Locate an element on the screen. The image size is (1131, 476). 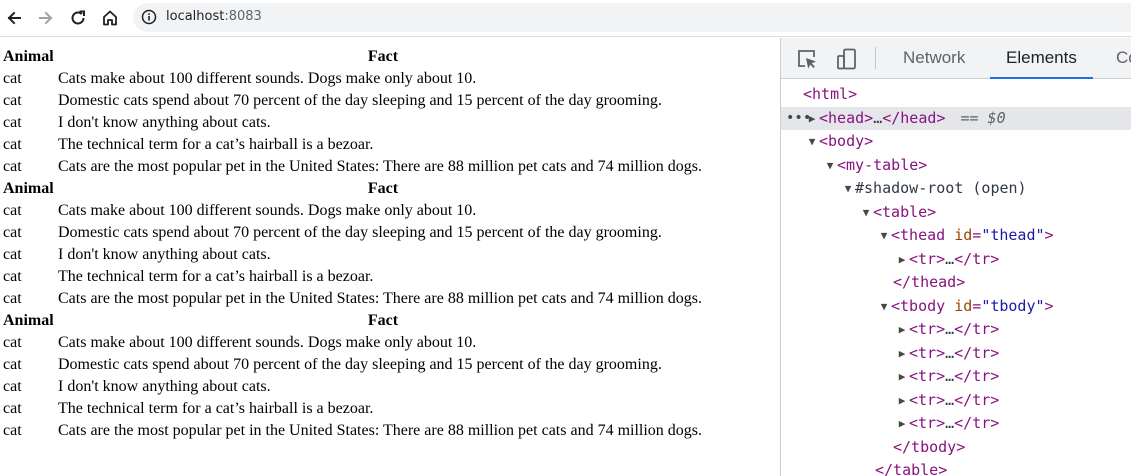
dom-node-body: ▼ <body> is located at coordinates (956, 142).